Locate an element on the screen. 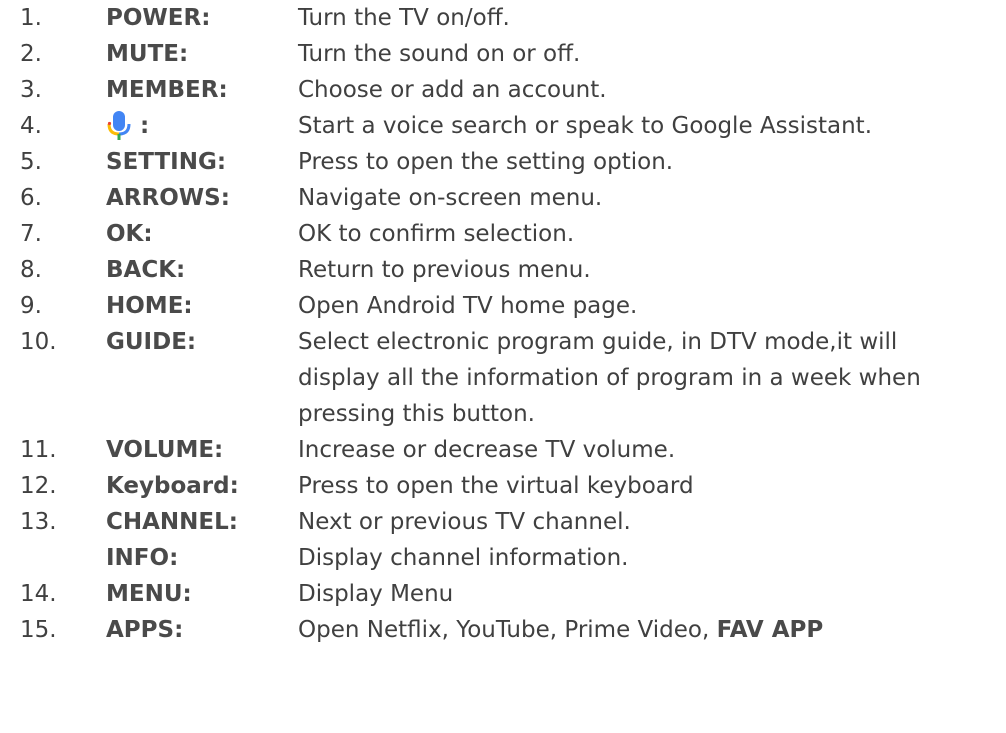 The width and height of the screenshot is (1006, 733). list-item-arrows: 6. ARROWS: Navigate on-screen menu. is located at coordinates (503, 198).